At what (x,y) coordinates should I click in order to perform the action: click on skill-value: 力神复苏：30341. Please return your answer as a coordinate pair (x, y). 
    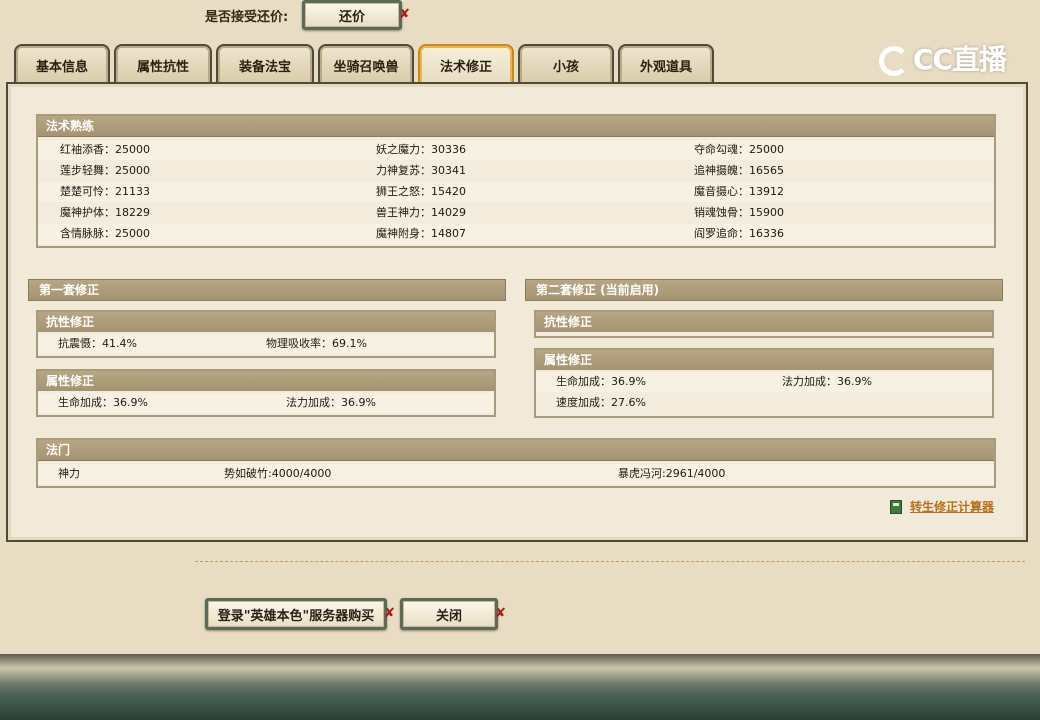
    Looking at the image, I should click on (421, 170).